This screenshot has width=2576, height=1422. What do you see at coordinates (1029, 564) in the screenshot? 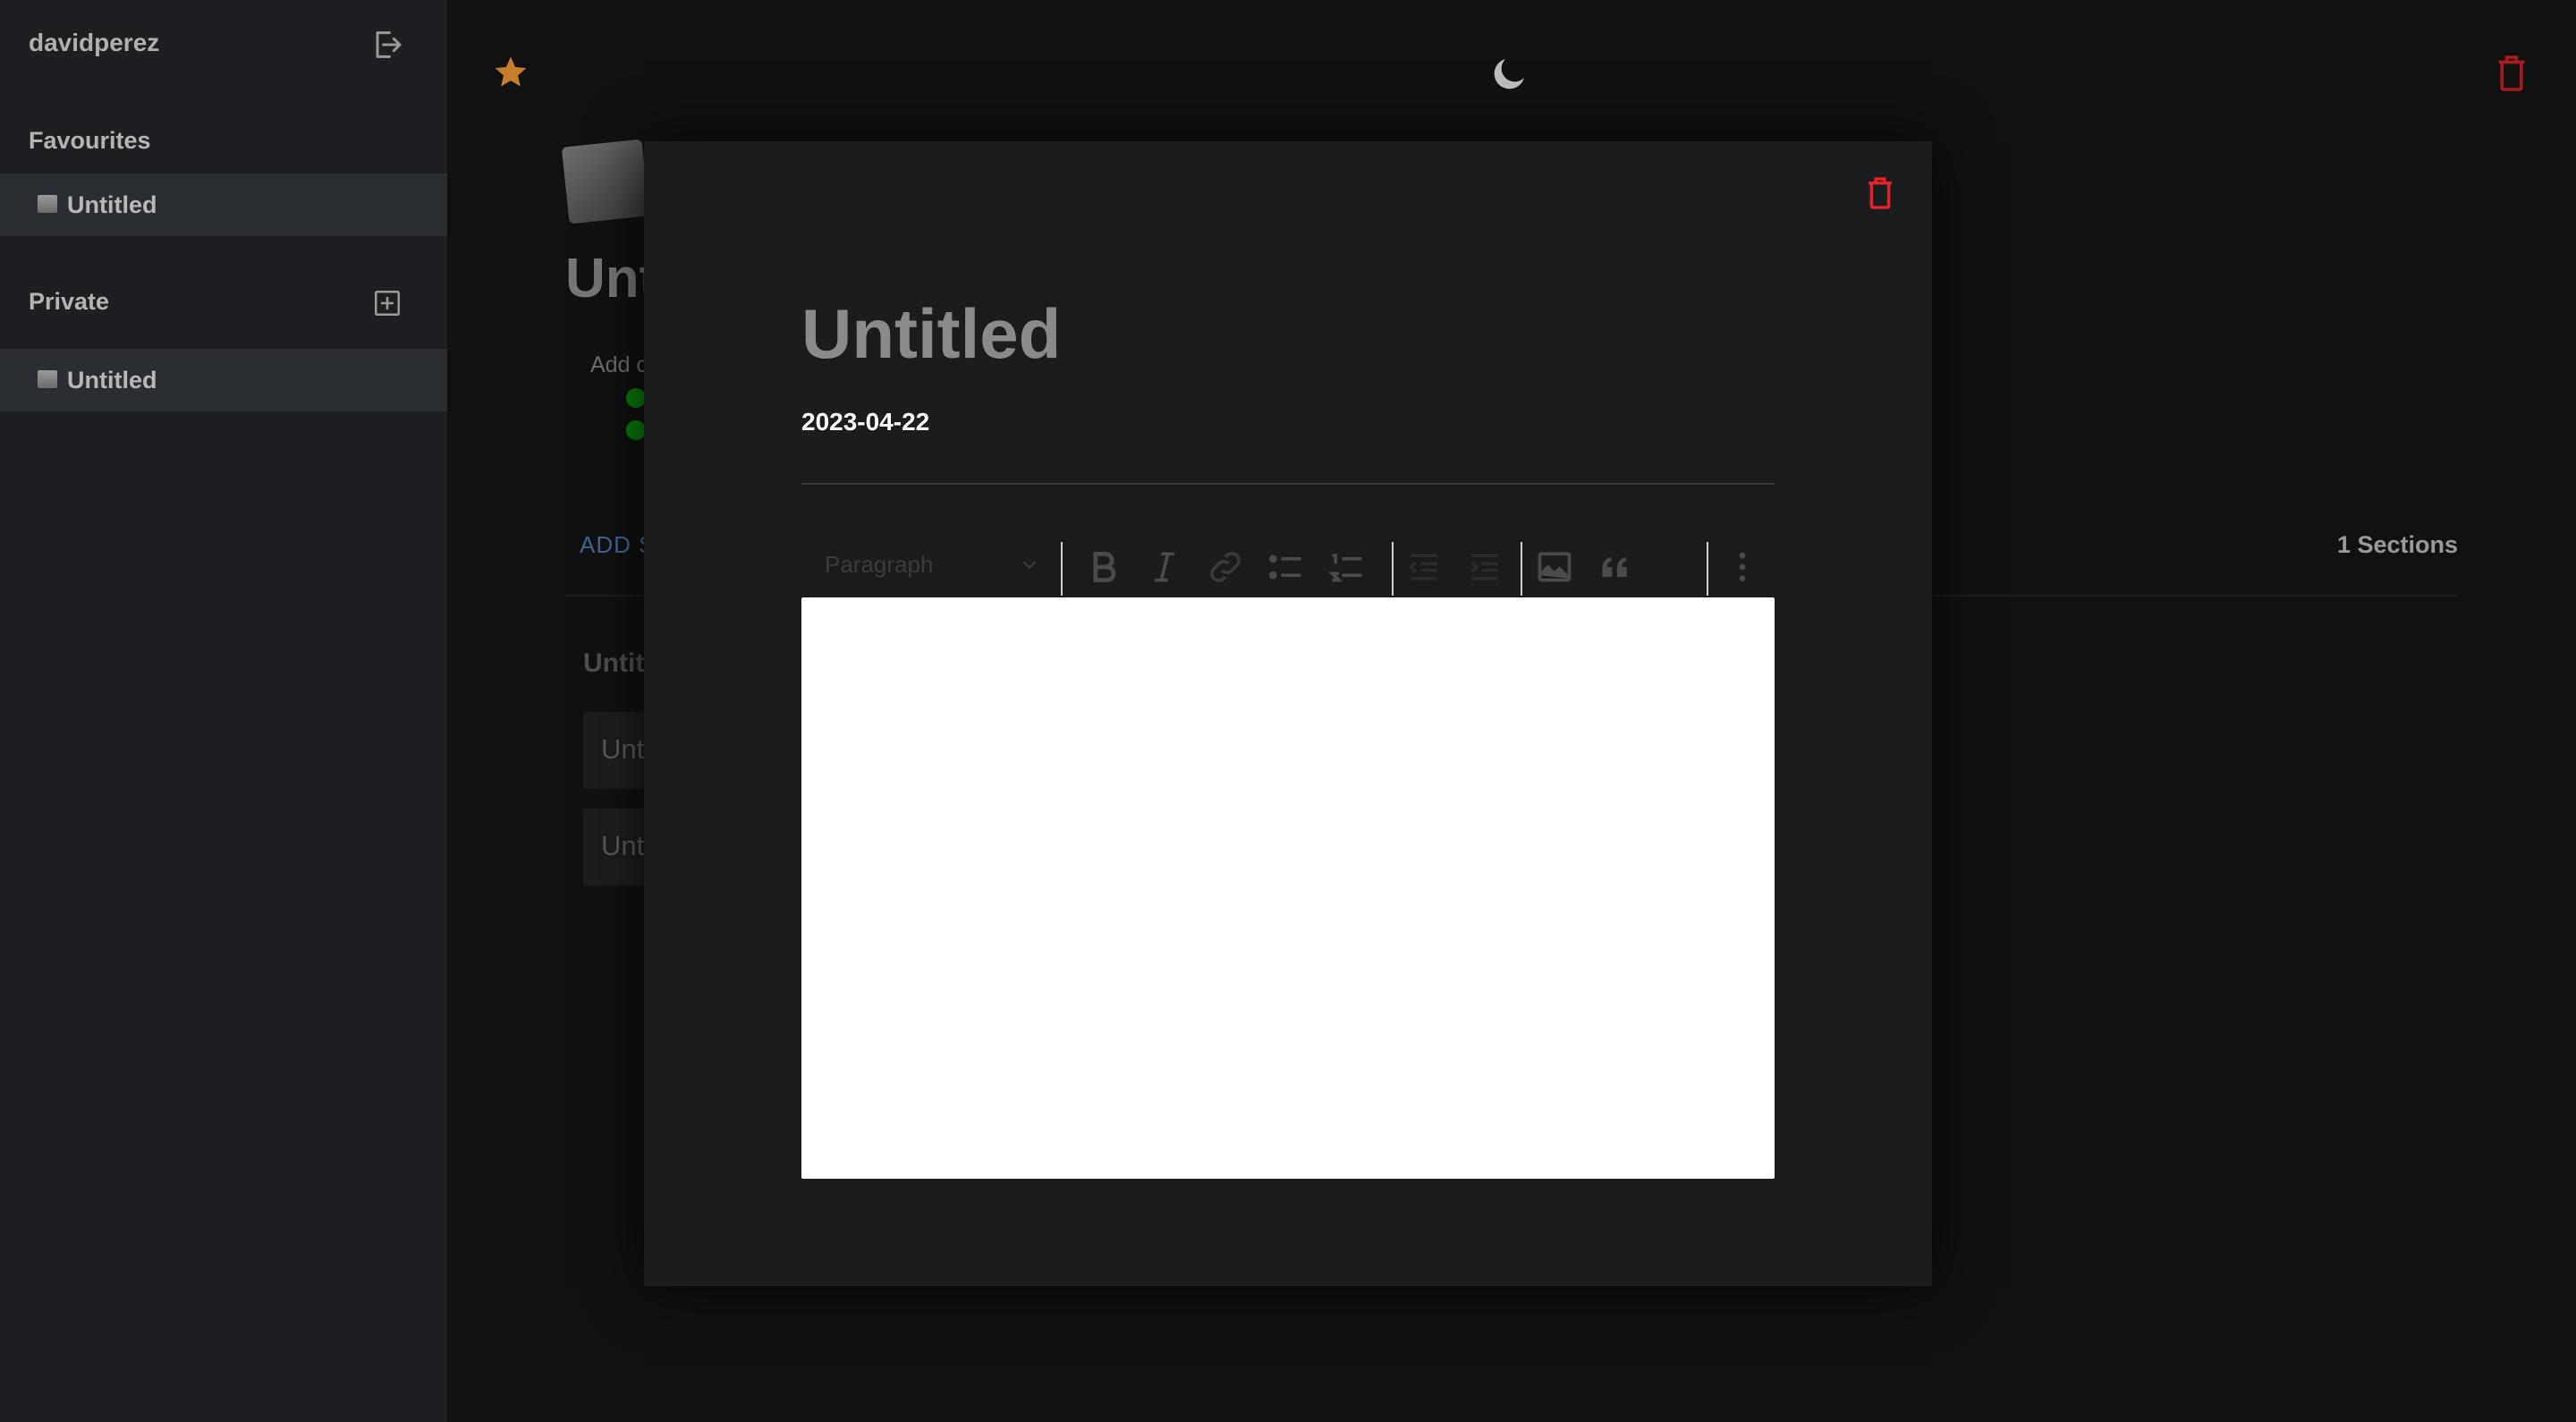
I see `chevron-down-icon` at bounding box center [1029, 564].